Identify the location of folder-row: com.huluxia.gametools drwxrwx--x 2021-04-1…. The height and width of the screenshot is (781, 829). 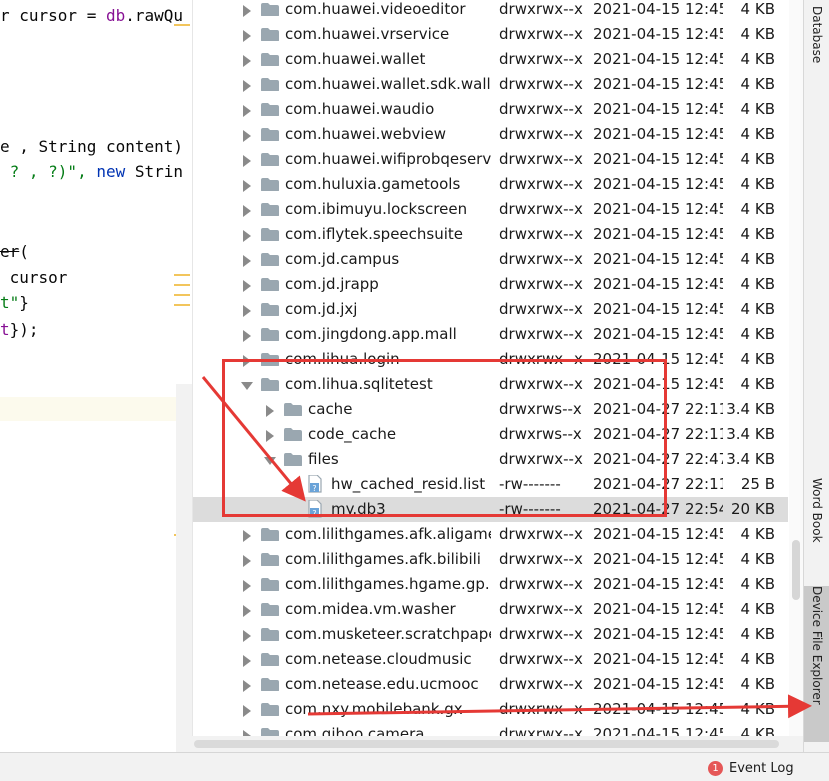
(490, 184).